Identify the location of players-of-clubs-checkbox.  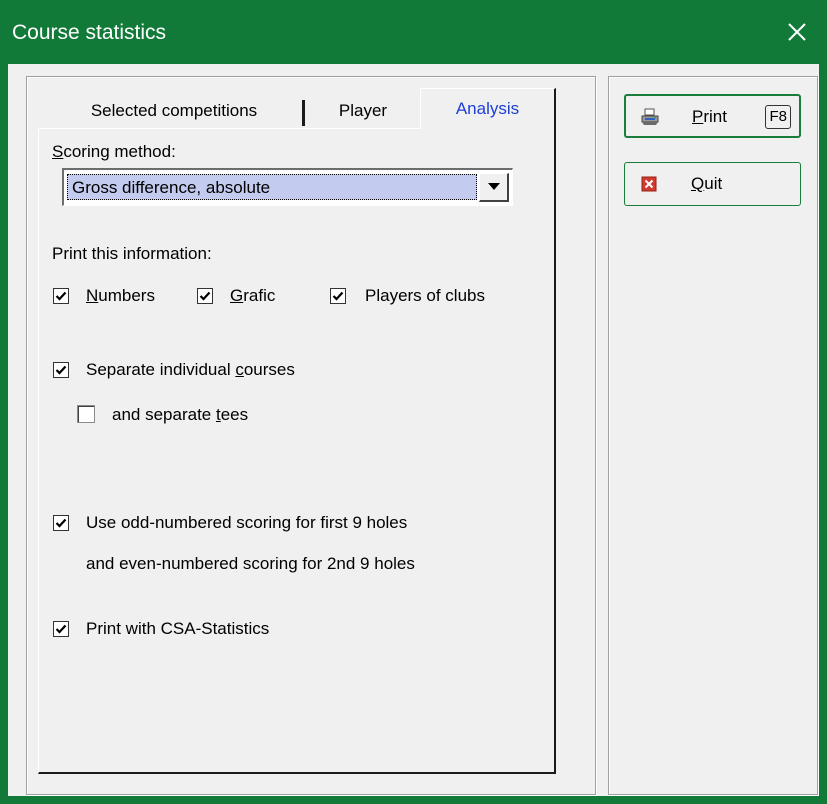
(338, 296).